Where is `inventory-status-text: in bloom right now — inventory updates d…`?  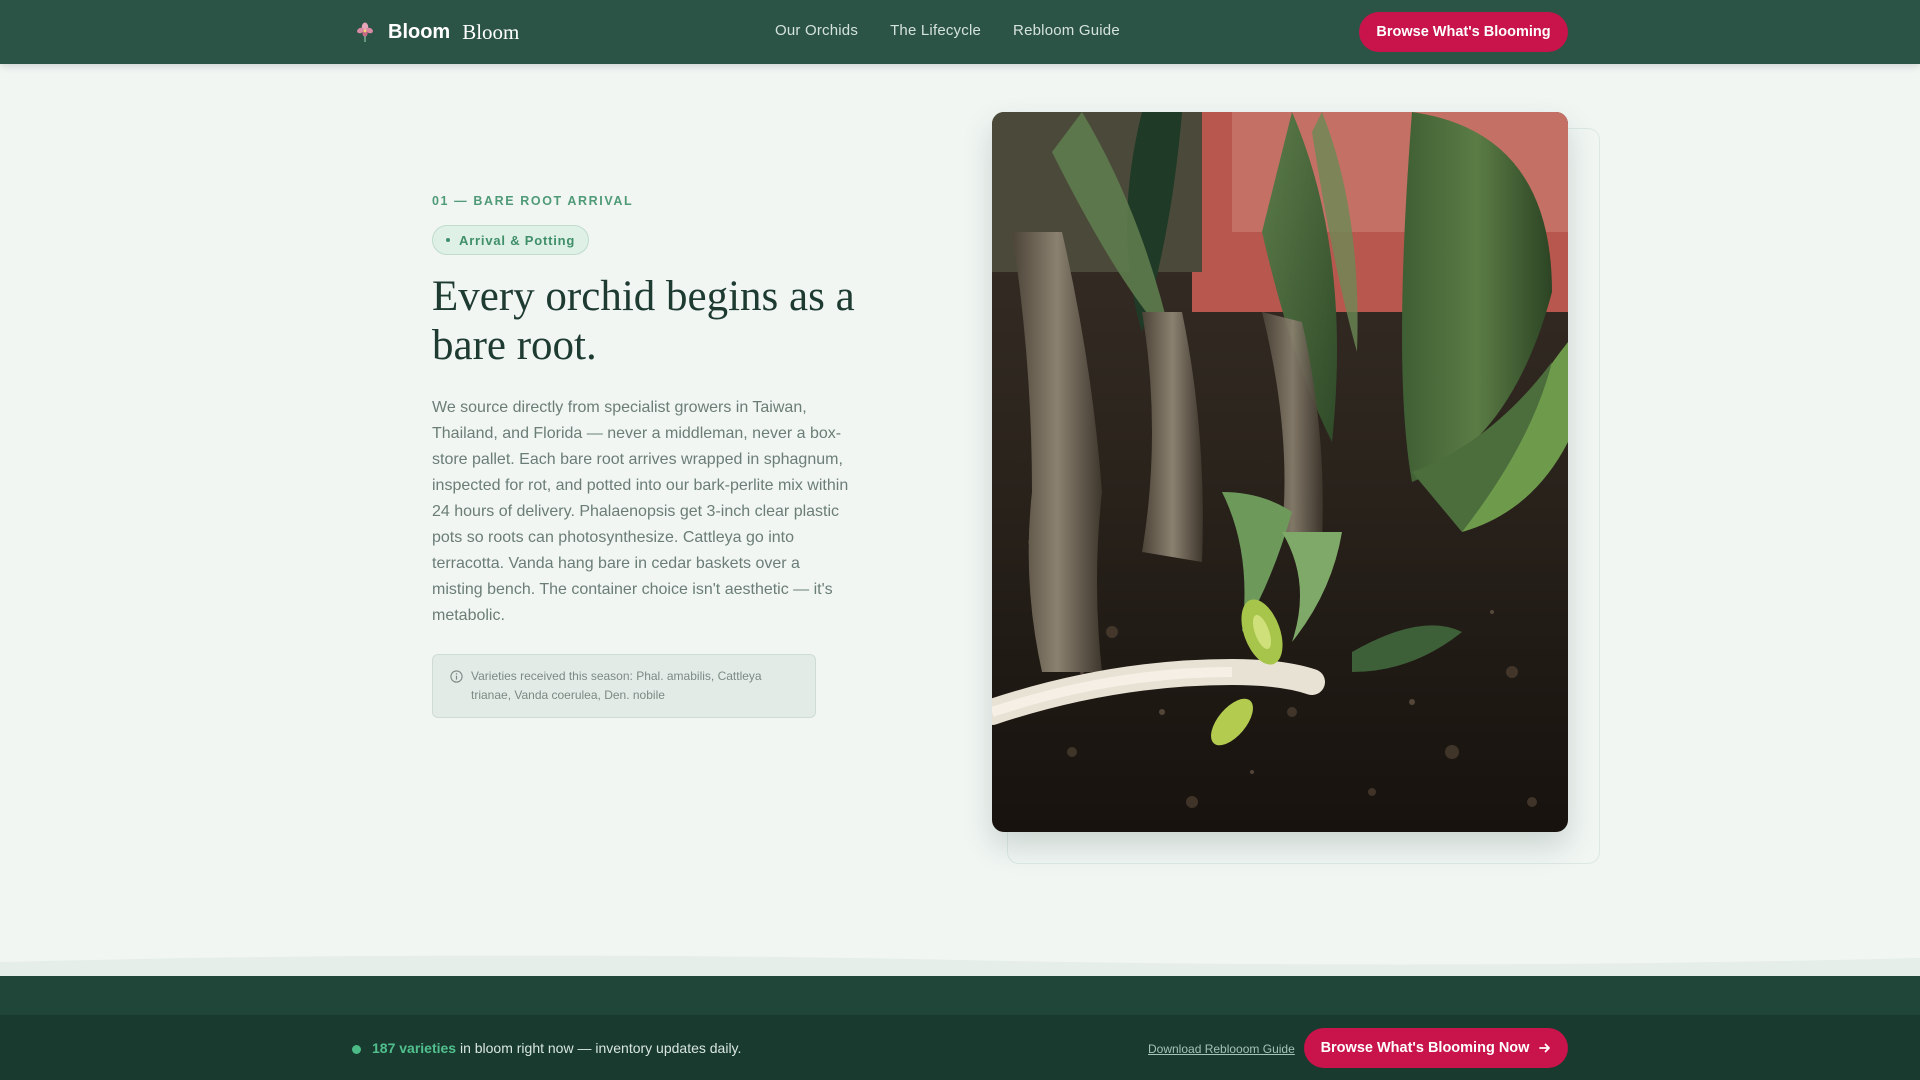
inventory-status-text: in bloom right now — inventory updates d… is located at coordinates (599, 1048).